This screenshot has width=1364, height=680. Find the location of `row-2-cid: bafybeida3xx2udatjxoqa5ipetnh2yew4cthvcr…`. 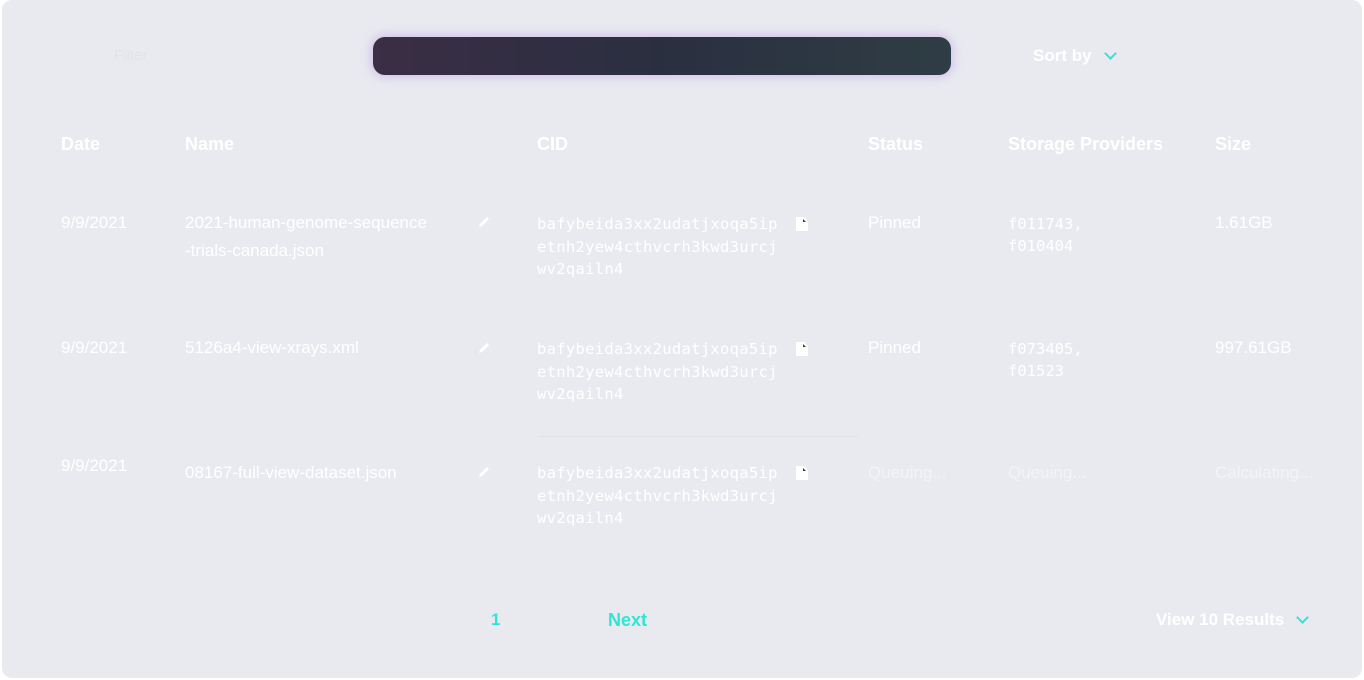

row-2-cid: bafybeida3xx2udatjxoqa5ipetnh2yew4cthvcr… is located at coordinates (657, 371).